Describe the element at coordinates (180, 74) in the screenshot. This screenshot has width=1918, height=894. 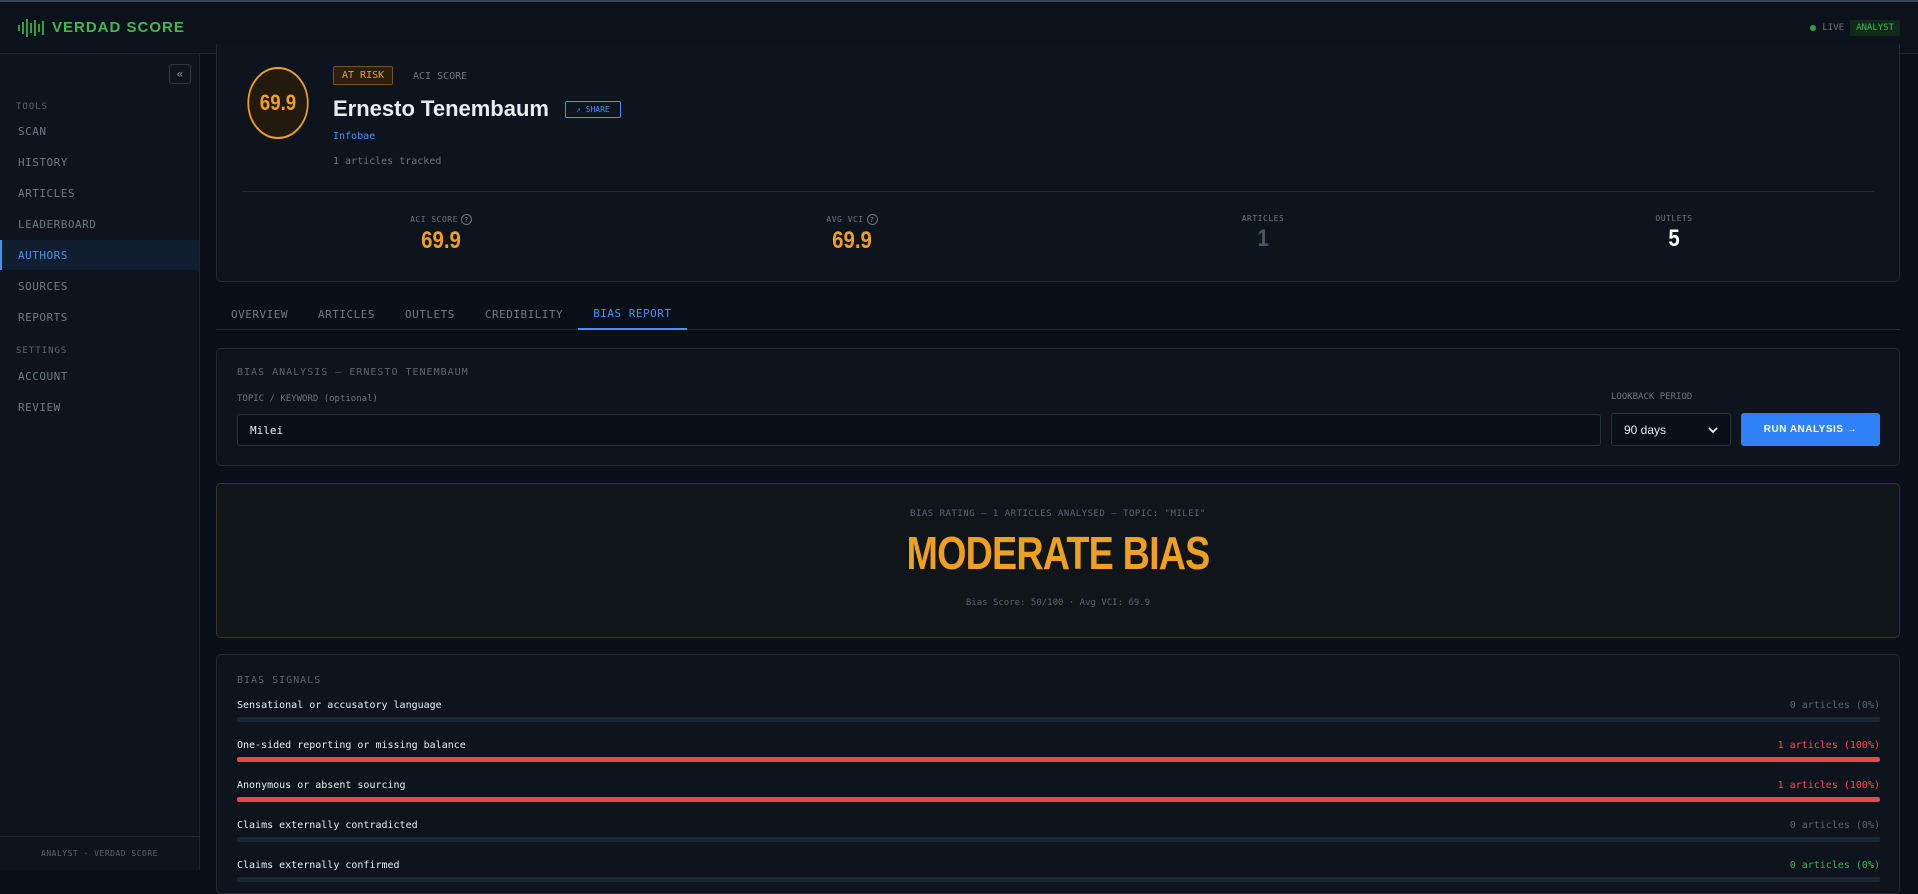
I see `collapse-sidebar-button: «` at that location.